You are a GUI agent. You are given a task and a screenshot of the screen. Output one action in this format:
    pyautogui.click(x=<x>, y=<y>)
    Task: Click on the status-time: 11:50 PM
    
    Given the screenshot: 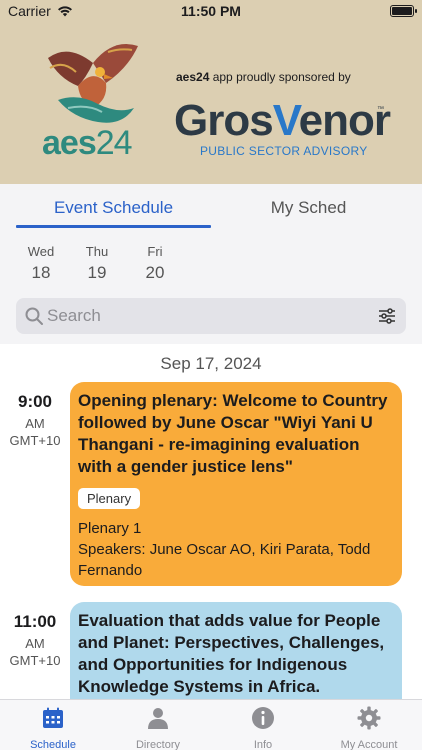 What is the action you would take?
    pyautogui.click(x=211, y=11)
    